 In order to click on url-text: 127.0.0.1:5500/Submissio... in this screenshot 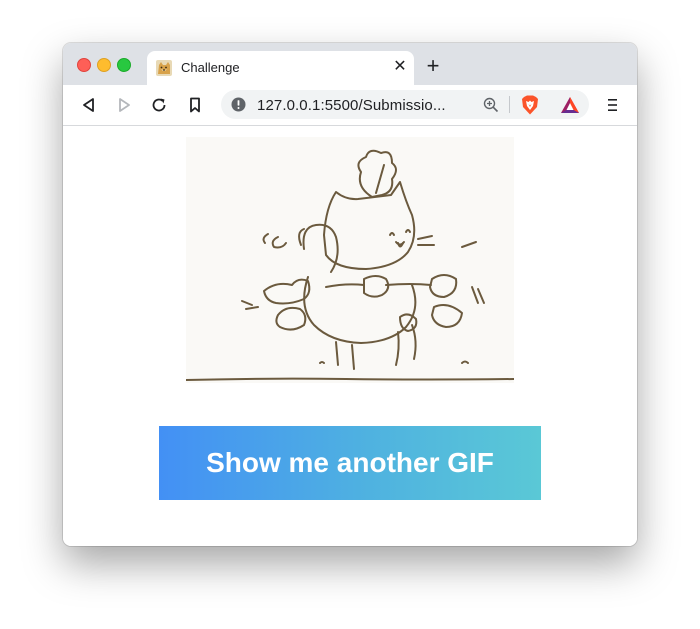, I will do `click(351, 105)`.